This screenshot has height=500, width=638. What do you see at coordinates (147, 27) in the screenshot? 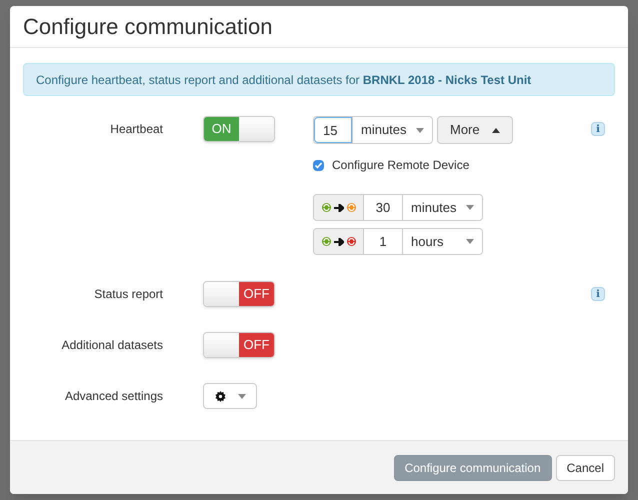
I see `dialog-title: Configure communication` at bounding box center [147, 27].